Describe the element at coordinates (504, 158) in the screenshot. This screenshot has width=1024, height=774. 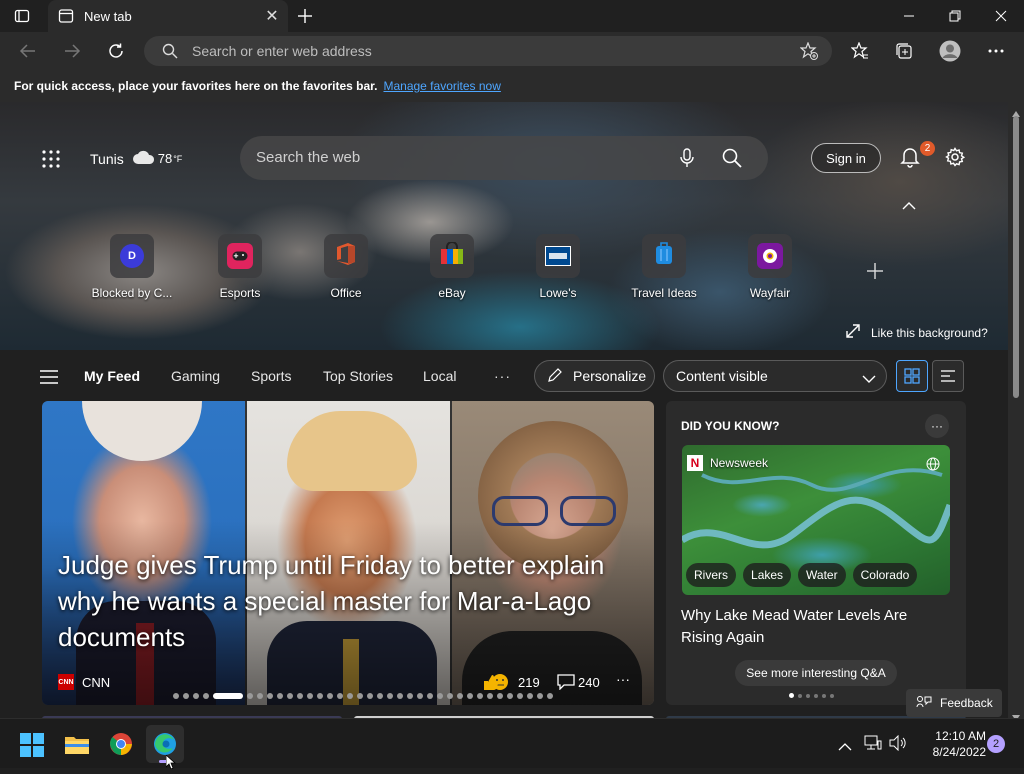
I see `web-search-box: Search the web` at that location.